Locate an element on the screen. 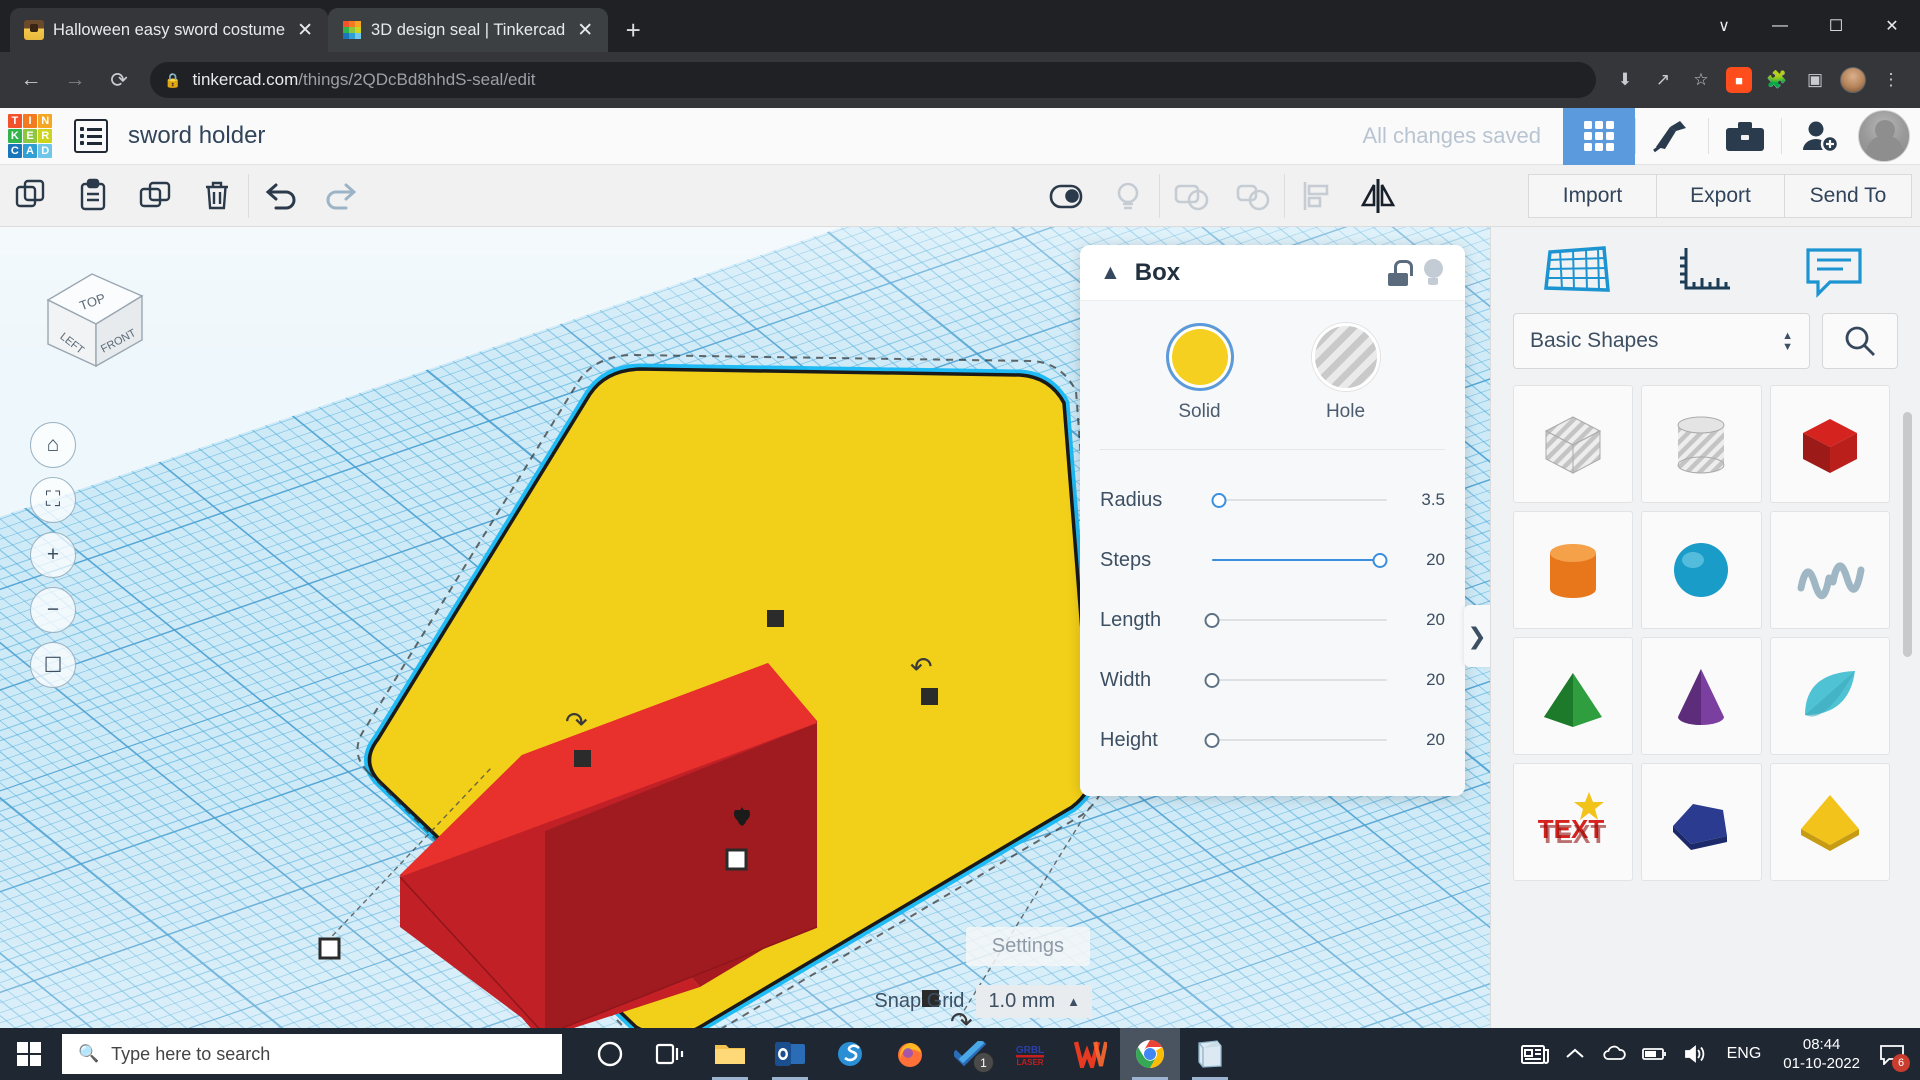  minimize-icon: — is located at coordinates (1780, 26).